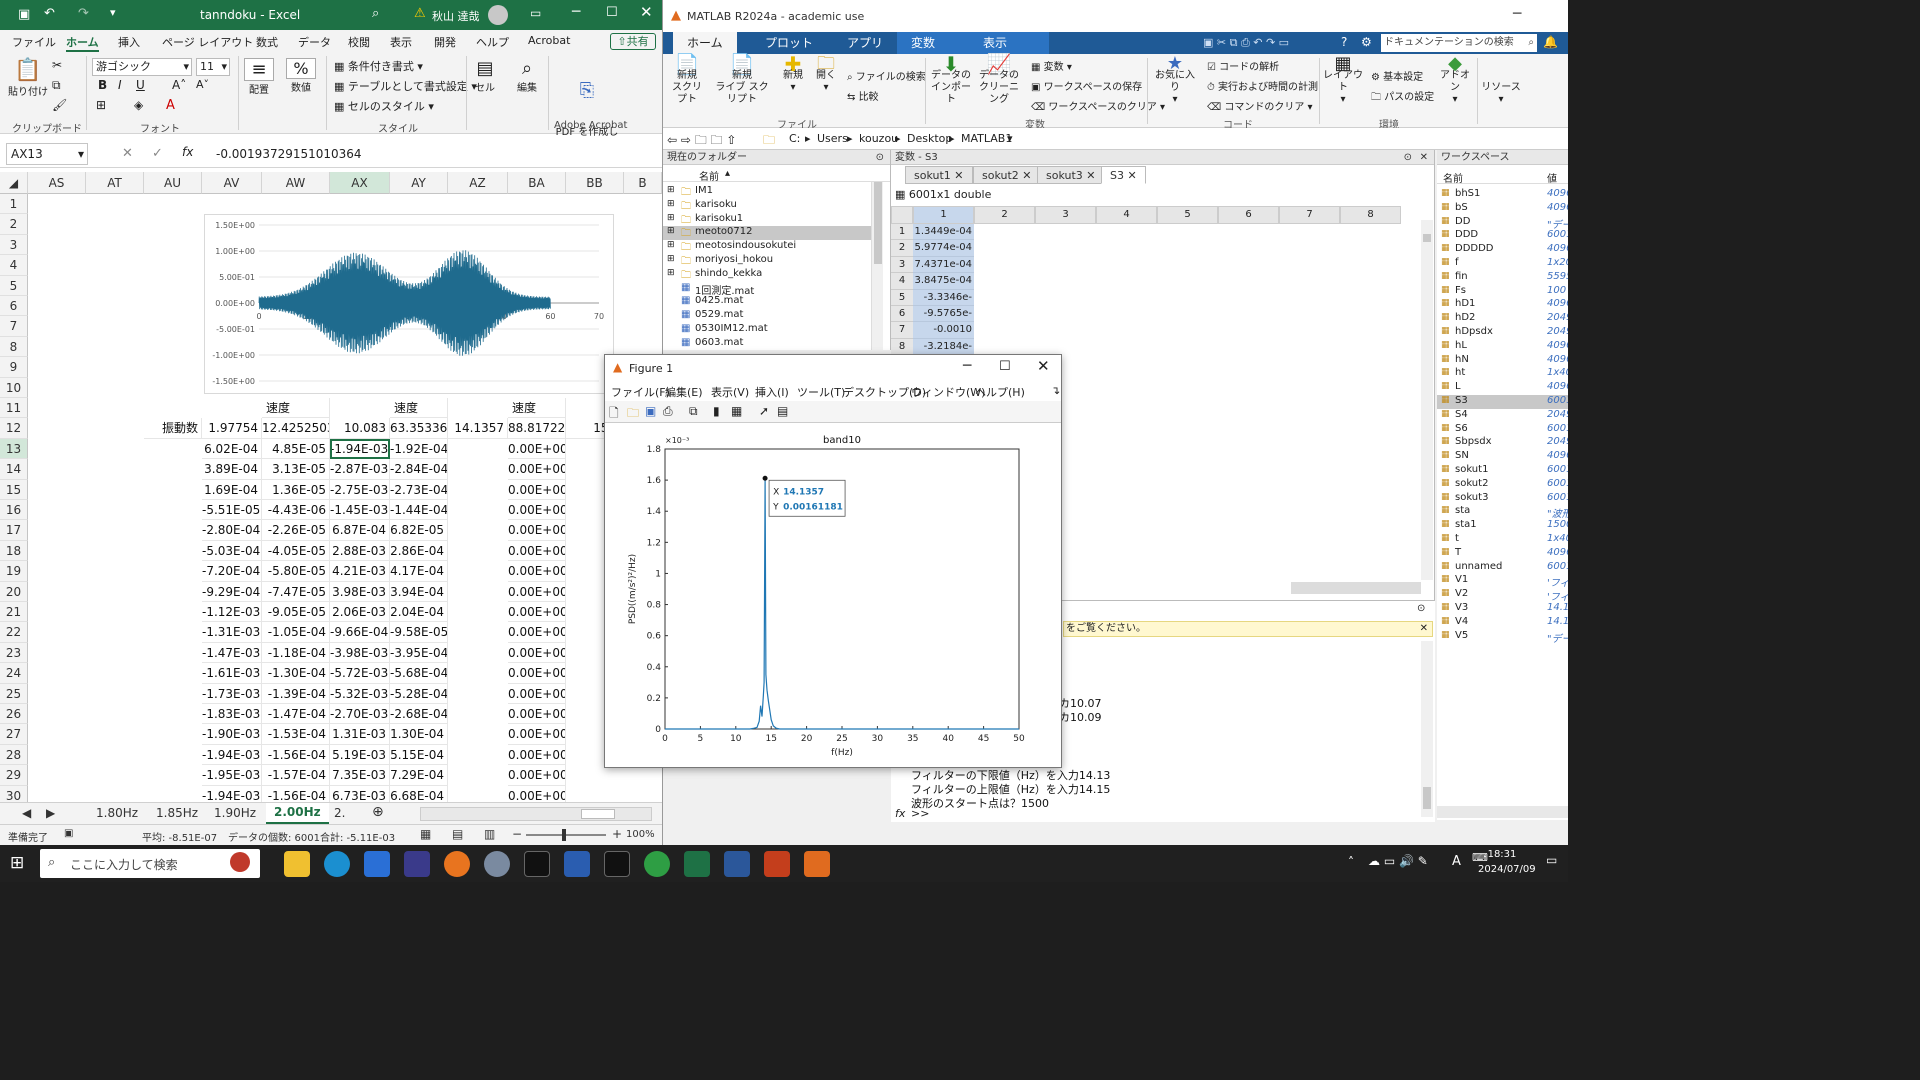 The width and height of the screenshot is (1920, 1080). Describe the element at coordinates (179, 85) in the screenshot. I see `increase-font-icon: A˄` at that location.